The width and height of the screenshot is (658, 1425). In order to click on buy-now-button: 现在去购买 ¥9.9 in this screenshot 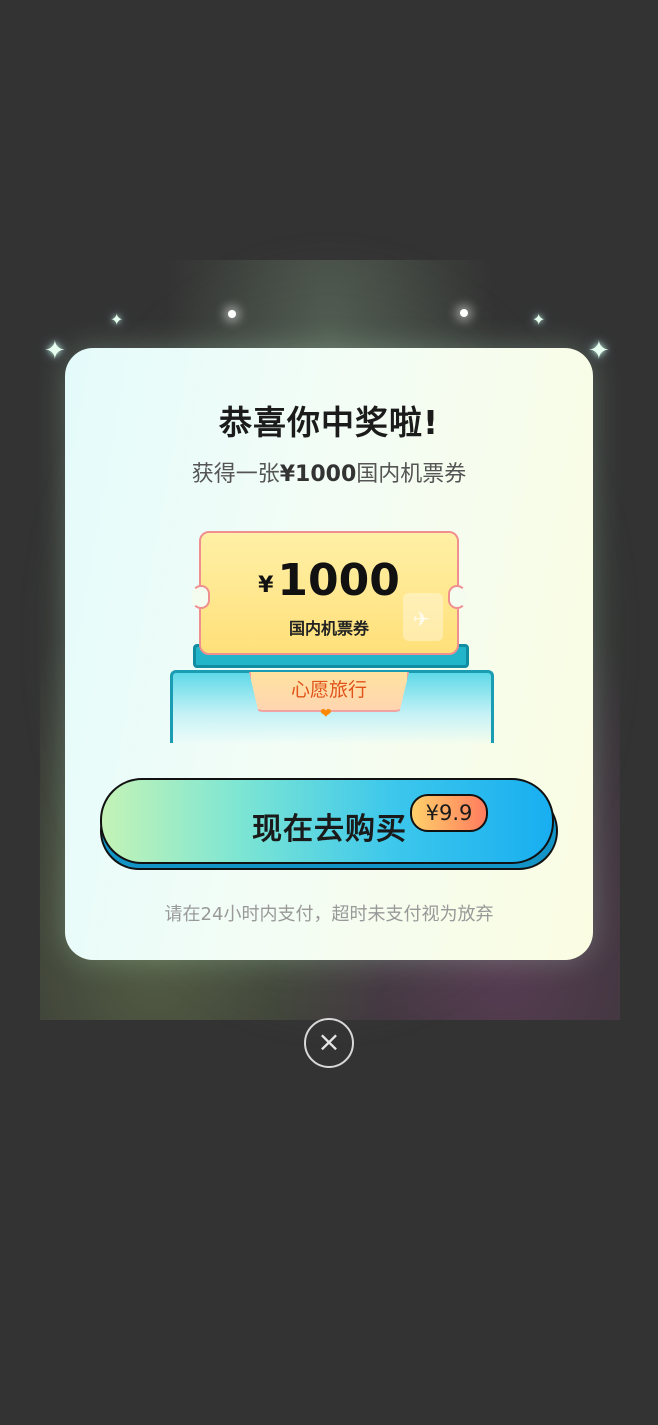, I will do `click(329, 824)`.